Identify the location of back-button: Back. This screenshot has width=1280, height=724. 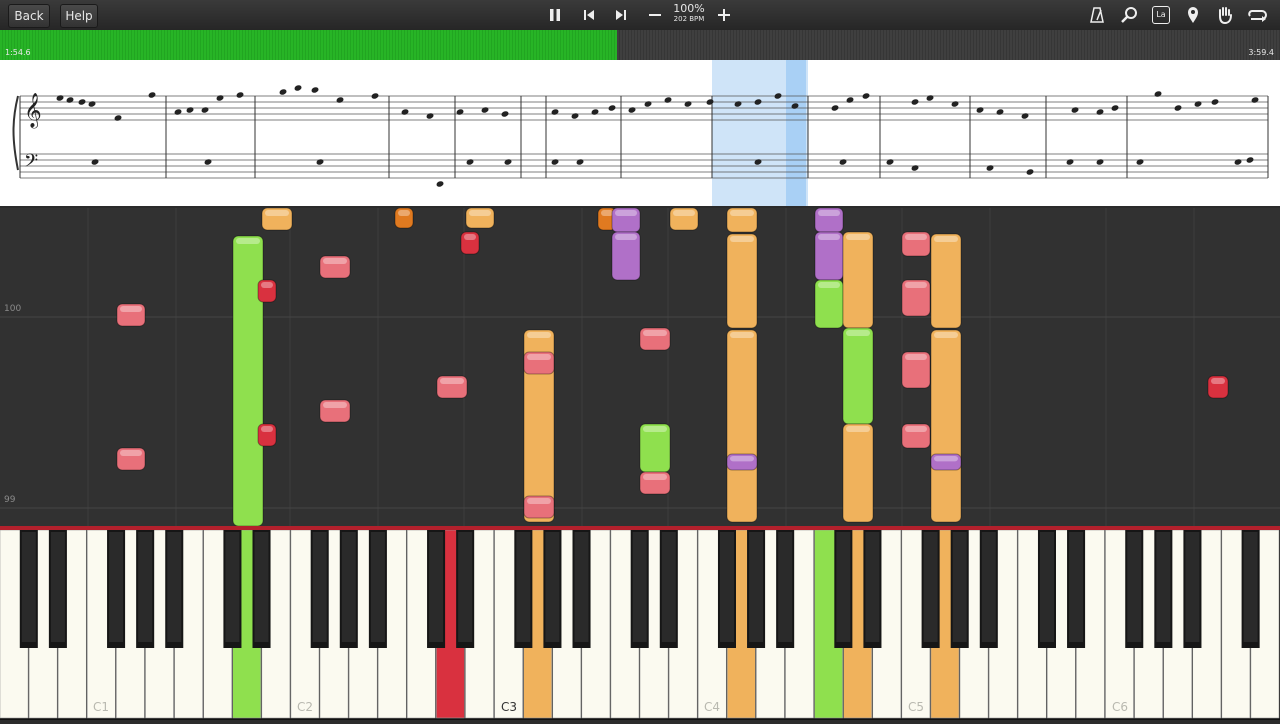
(29, 16).